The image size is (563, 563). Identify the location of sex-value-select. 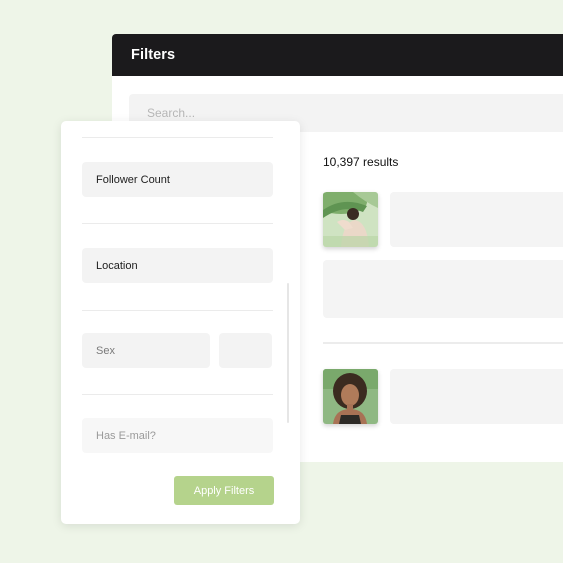
(245, 350).